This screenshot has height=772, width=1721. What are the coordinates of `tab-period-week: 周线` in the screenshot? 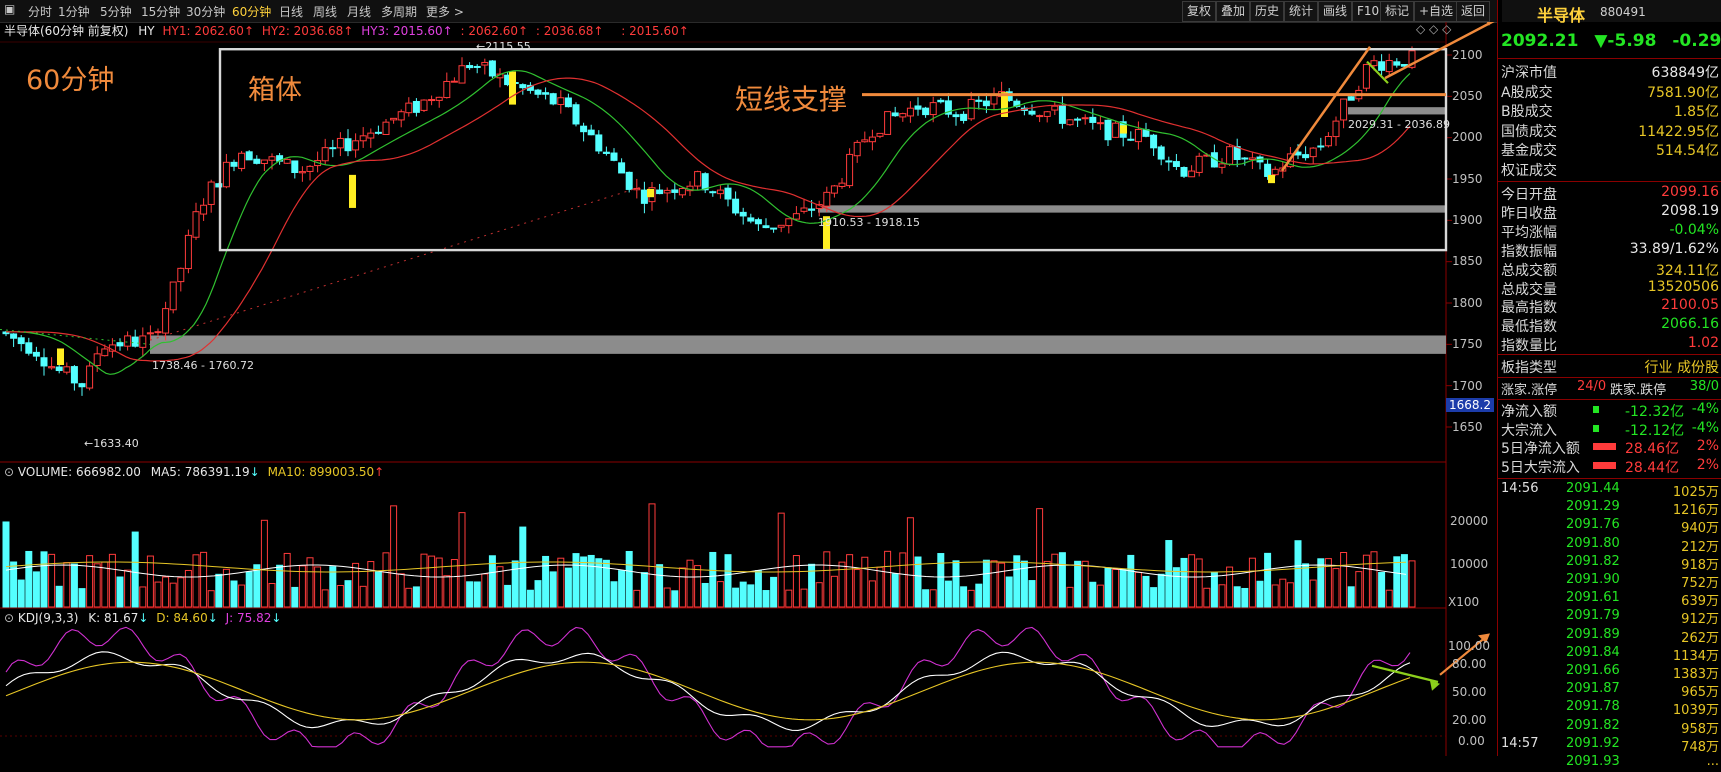 It's located at (325, 11).